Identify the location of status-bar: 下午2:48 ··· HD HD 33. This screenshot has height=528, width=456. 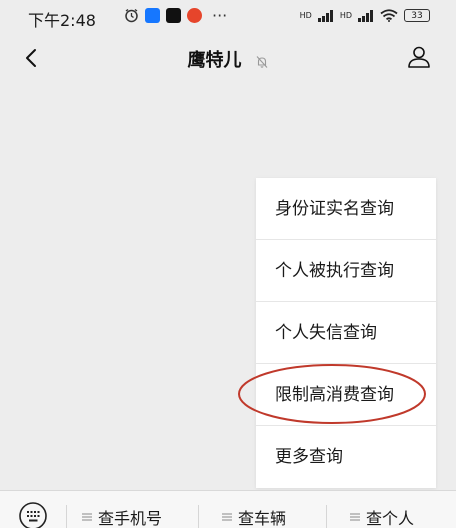
(228, 18).